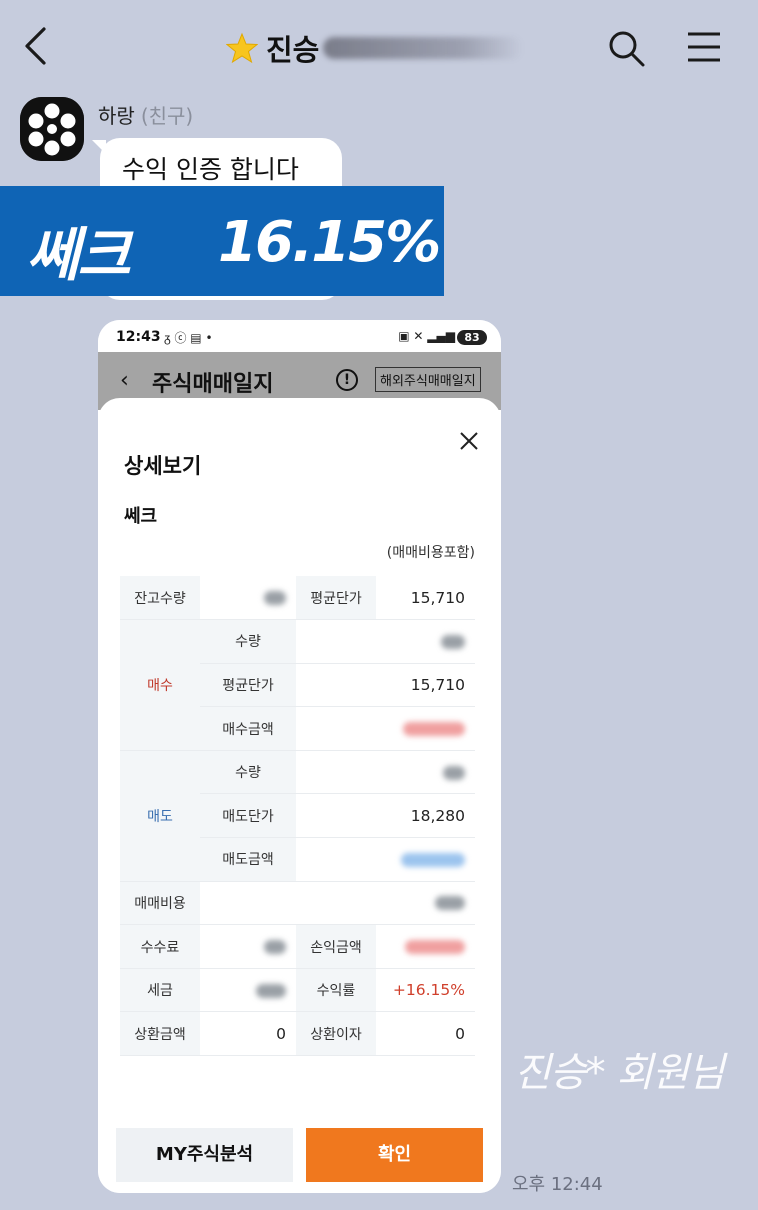  What do you see at coordinates (394, 1155) in the screenshot?
I see `confirm-button: 확인` at bounding box center [394, 1155].